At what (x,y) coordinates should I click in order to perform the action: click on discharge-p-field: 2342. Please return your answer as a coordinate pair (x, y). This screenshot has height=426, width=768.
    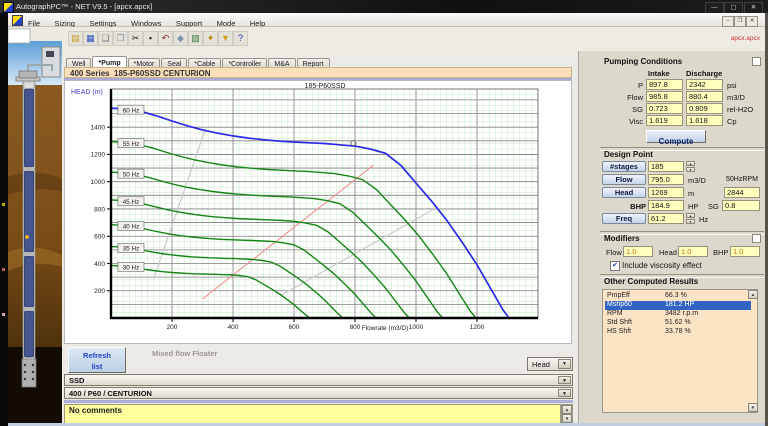
    Looking at the image, I should click on (704, 84).